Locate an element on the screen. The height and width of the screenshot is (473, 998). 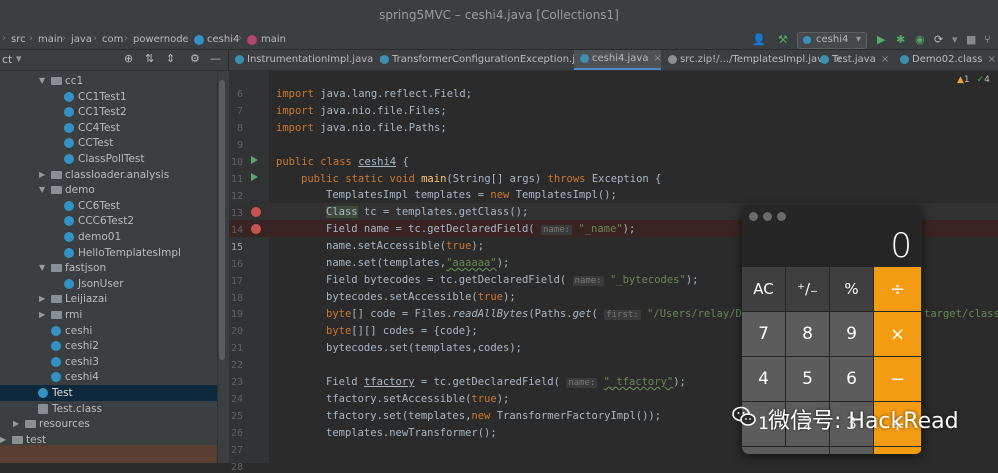
breadcrumb-item: java is located at coordinates (81, 39).